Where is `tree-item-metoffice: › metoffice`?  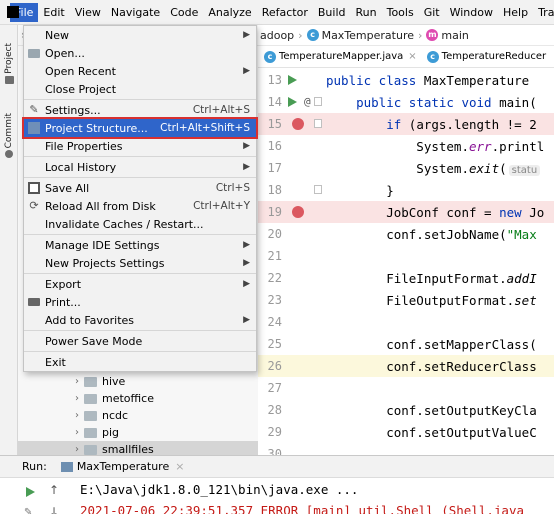 tree-item-metoffice: › metoffice is located at coordinates (138, 398).